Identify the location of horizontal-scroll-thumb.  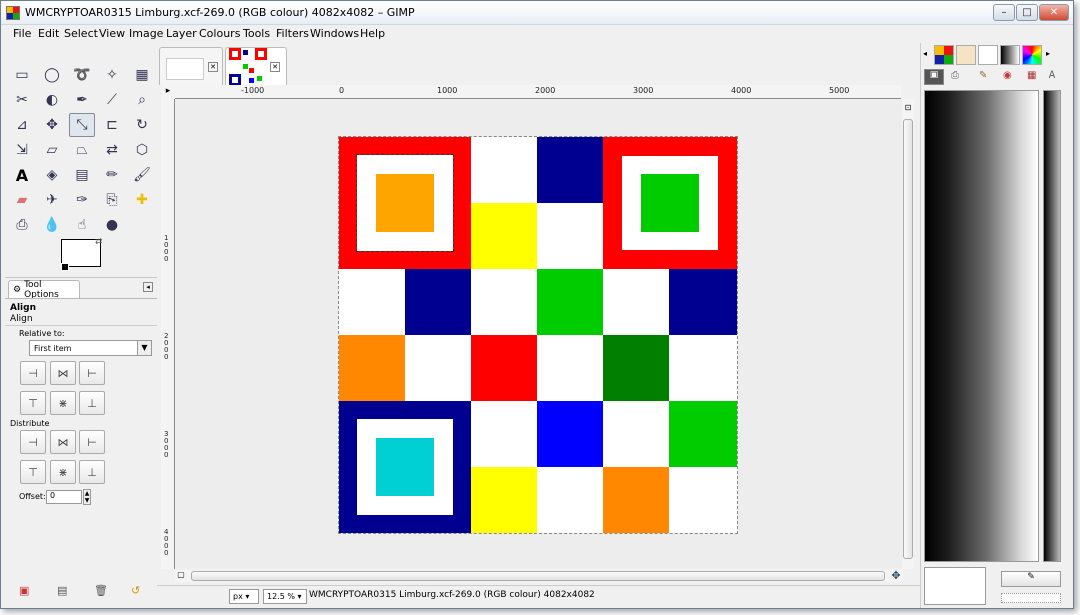
(538, 576).